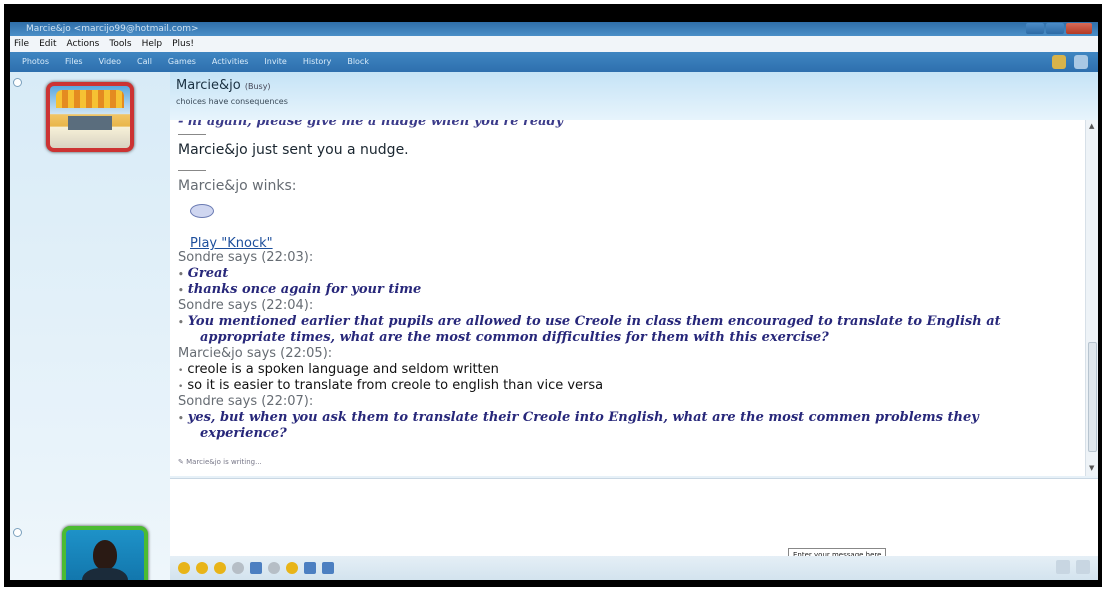 The height and width of the screenshot is (591, 1106). Describe the element at coordinates (257, 86) in the screenshot. I see `contact-status: (Busy)` at that location.